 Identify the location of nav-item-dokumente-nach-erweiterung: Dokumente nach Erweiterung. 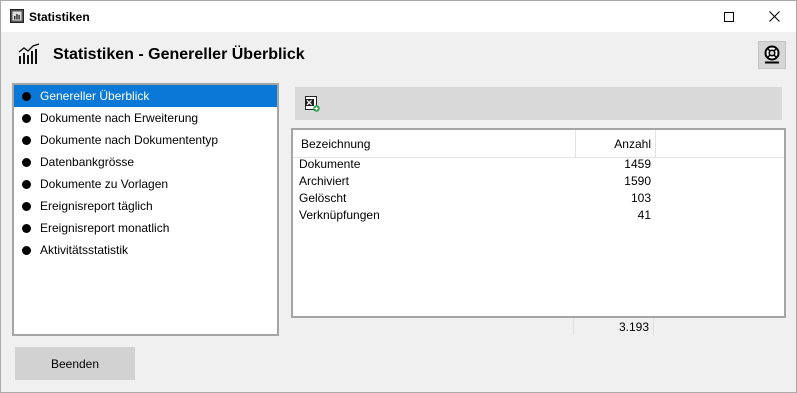
(145, 118).